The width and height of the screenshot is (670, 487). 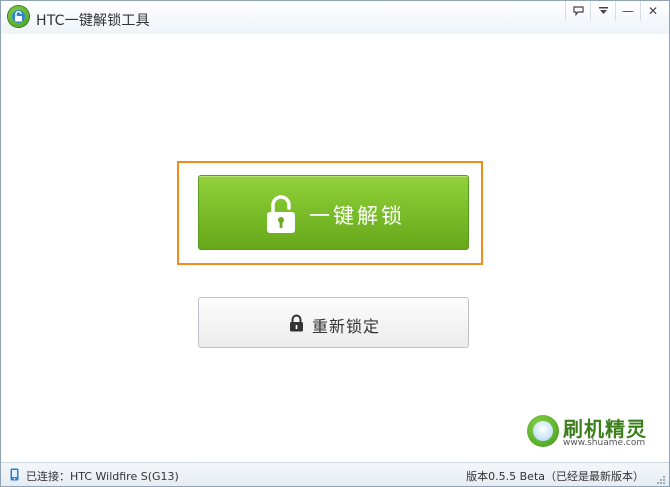 I want to click on lock-icon, so click(x=296, y=323).